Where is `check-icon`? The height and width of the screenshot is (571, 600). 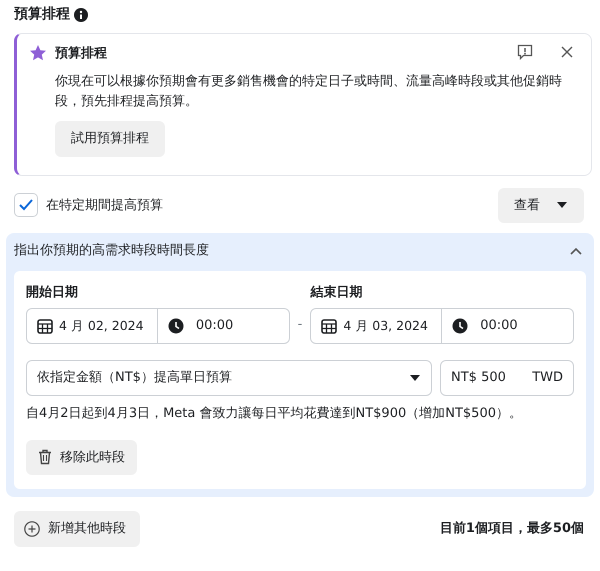
check-icon is located at coordinates (26, 205).